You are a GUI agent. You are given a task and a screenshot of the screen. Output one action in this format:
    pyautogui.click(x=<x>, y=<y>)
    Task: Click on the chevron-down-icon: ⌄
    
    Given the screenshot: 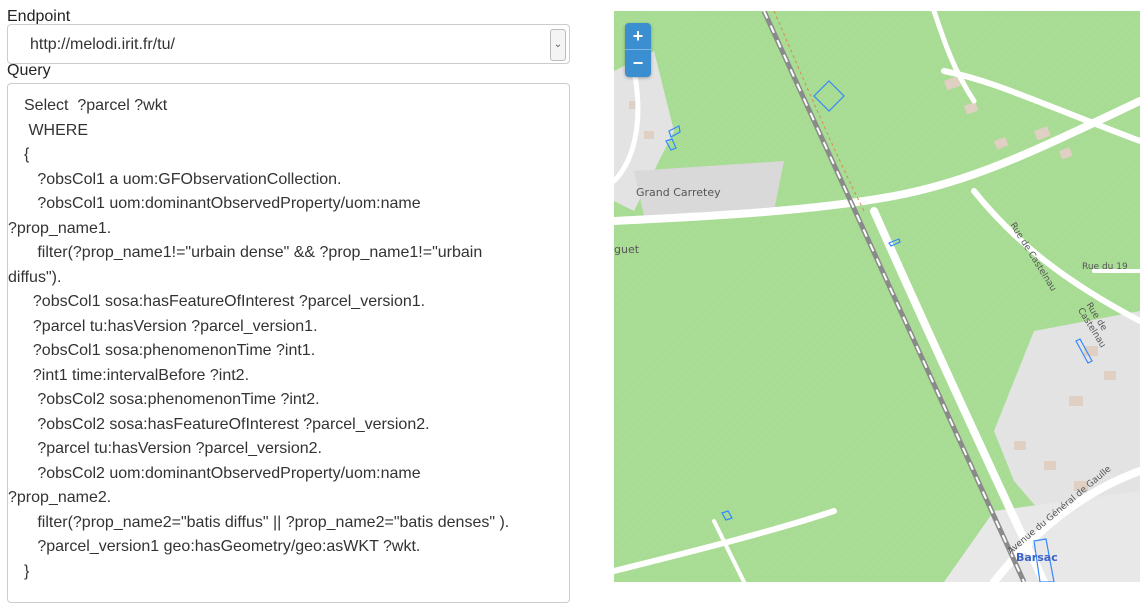 What is the action you would take?
    pyautogui.click(x=558, y=45)
    